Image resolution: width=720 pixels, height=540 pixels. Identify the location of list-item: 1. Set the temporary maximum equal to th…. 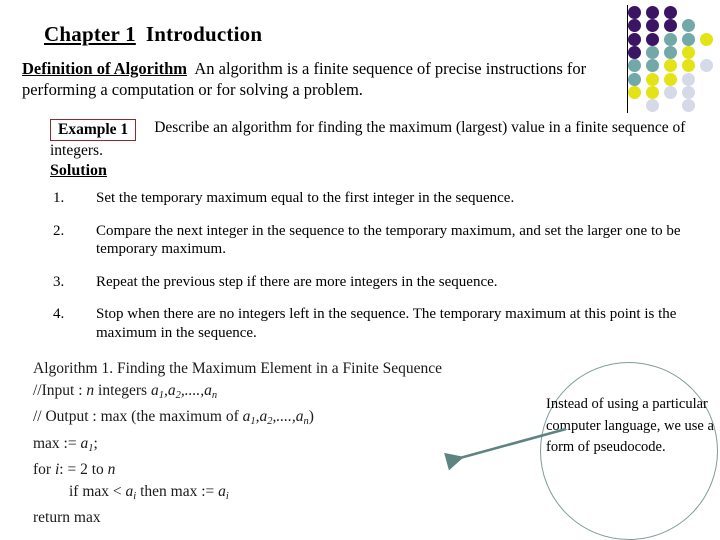
(370, 198).